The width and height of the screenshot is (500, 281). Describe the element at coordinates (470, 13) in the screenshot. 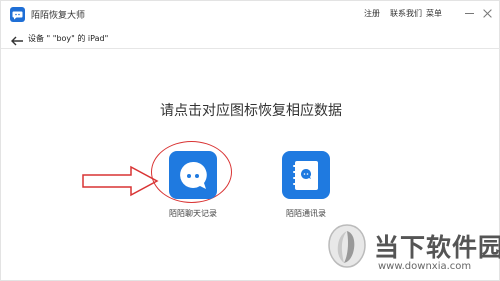

I see `minimize-button` at that location.